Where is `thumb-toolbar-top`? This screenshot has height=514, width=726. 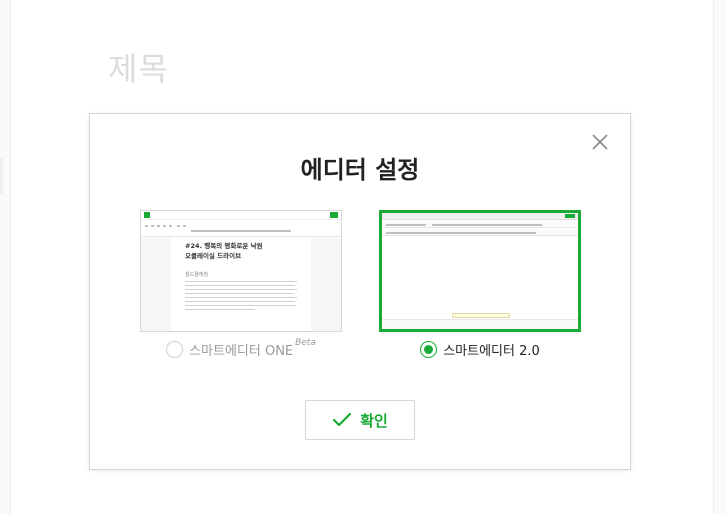 thumb-toolbar-top is located at coordinates (241, 215).